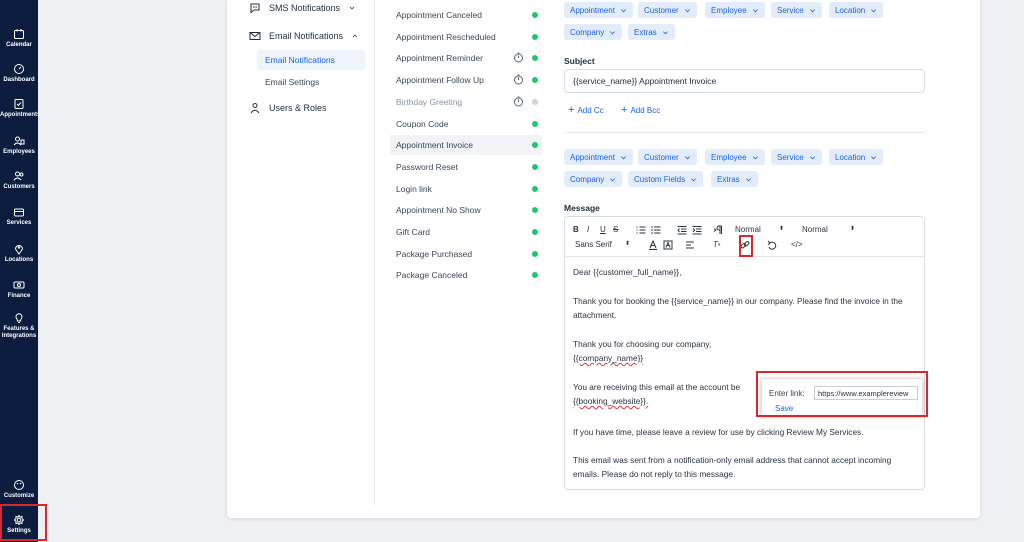 Image resolution: width=1024 pixels, height=542 pixels. Describe the element at coordinates (576, 229) in the screenshot. I see `bold-button: B` at that location.